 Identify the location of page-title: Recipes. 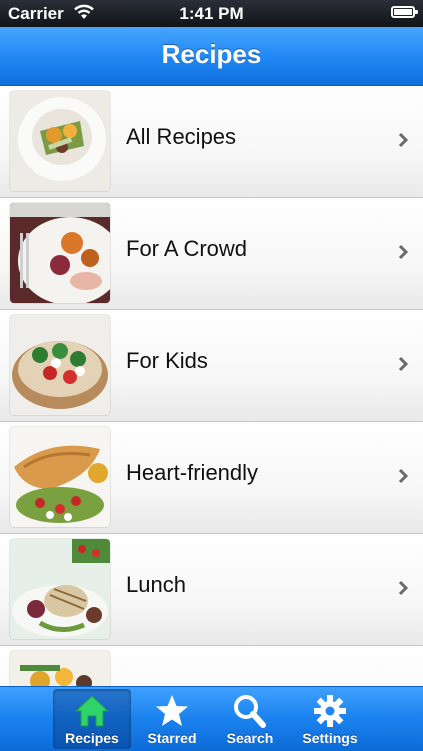
(211, 54).